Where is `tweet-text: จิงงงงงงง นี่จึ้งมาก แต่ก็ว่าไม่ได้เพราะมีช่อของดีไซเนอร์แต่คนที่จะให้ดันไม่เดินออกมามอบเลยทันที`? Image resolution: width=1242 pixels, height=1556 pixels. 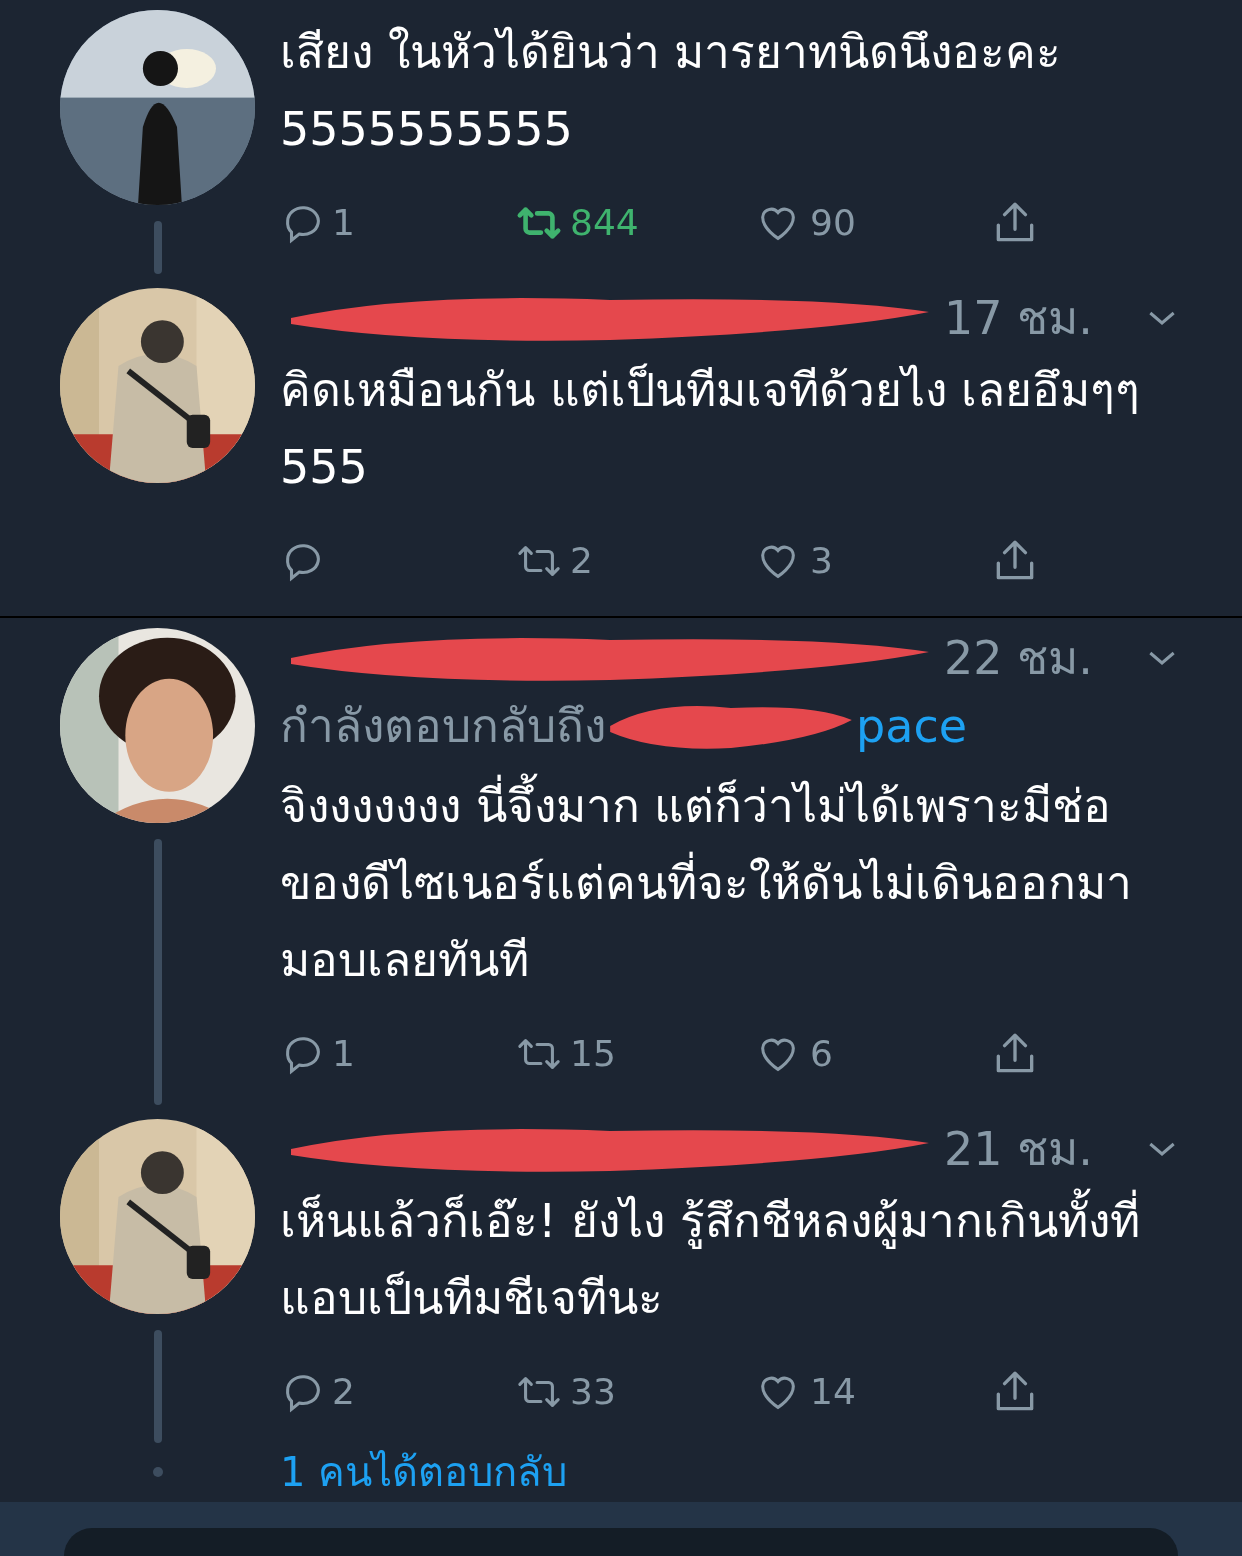 tweet-text: จิงงงงงงง นี่จึ้งมาก แต่ก็ว่าไม่ได้เพราะมีช่อของดีไซเนอร์แต่คนที่จะให้ดันไม่เดินออกมามอบเลยทันที is located at coordinates (731, 883).